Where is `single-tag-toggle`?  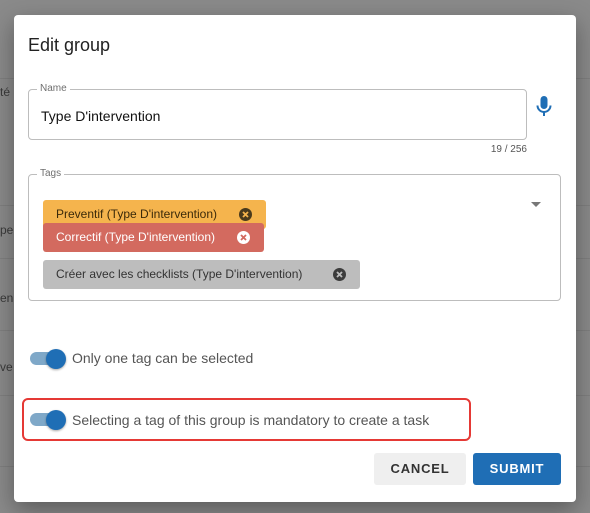 single-tag-toggle is located at coordinates (48, 358).